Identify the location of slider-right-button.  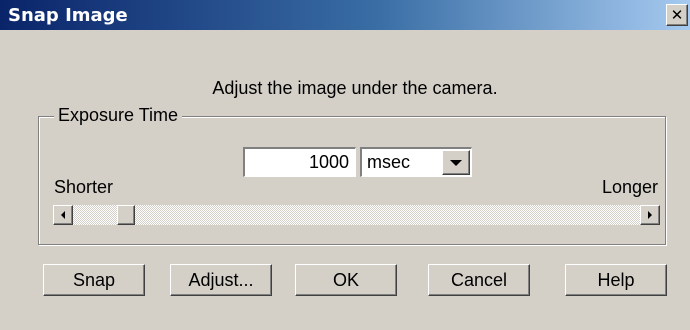
(650, 215).